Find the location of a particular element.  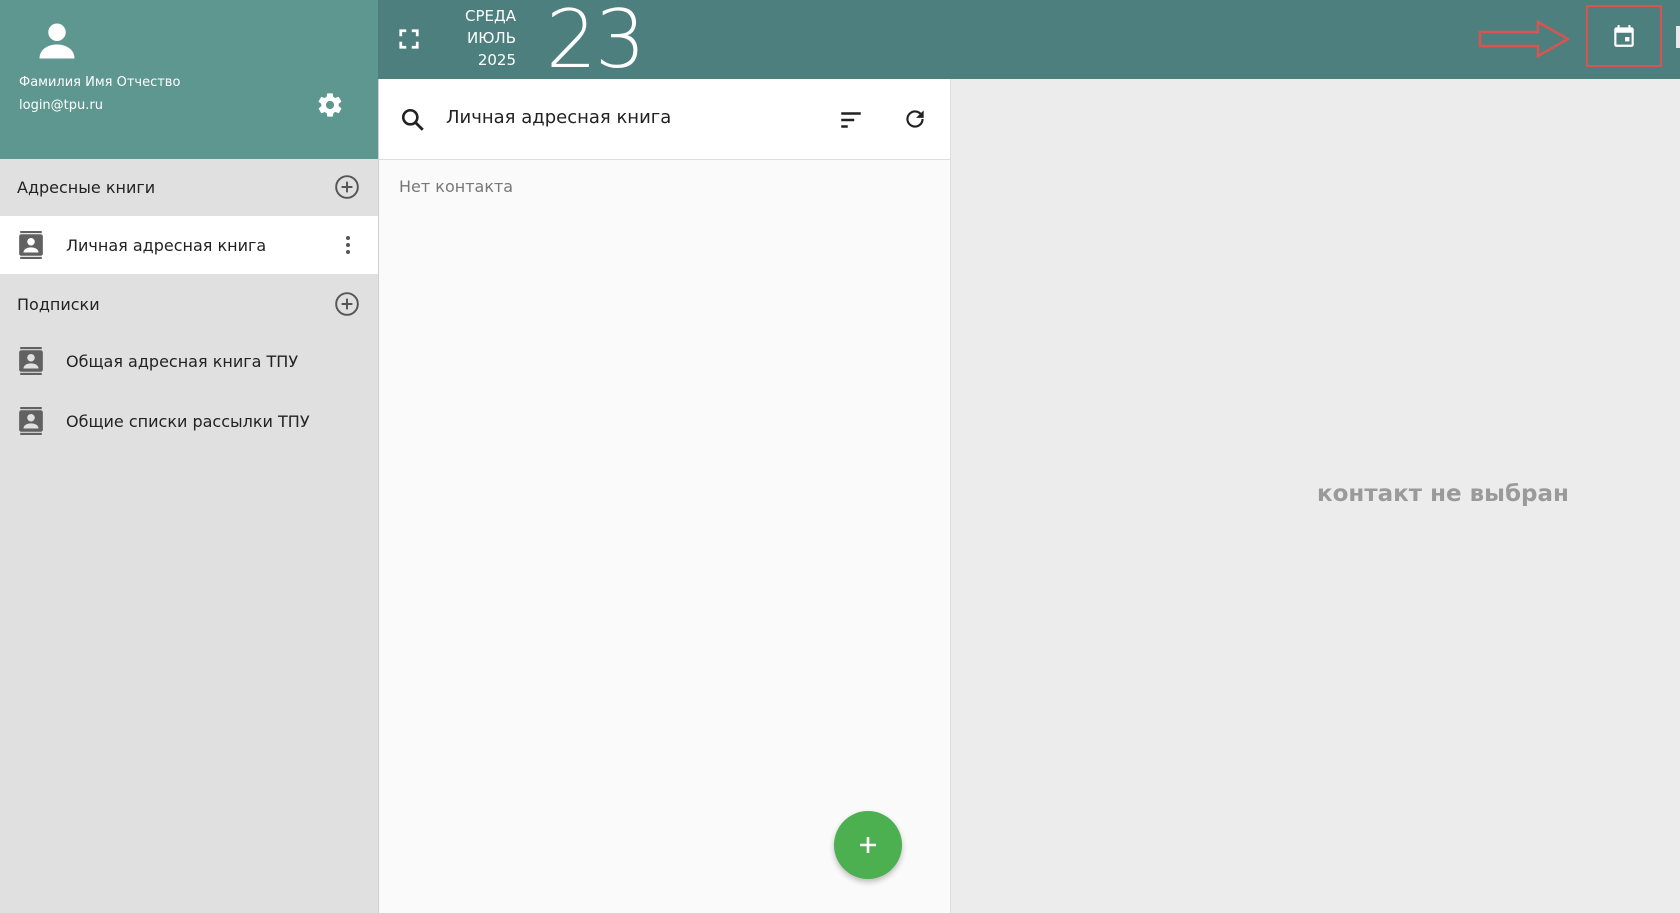

refresh-icon is located at coordinates (915, 119).